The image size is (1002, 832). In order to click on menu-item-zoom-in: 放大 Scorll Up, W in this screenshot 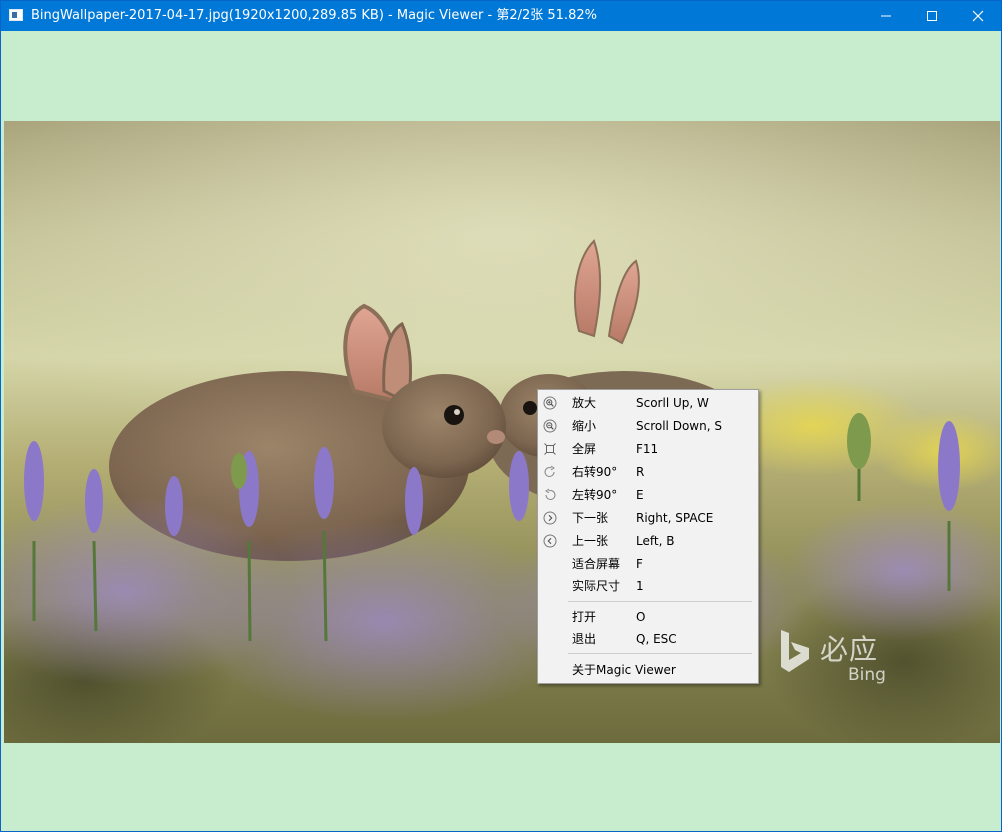, I will do `click(648, 403)`.